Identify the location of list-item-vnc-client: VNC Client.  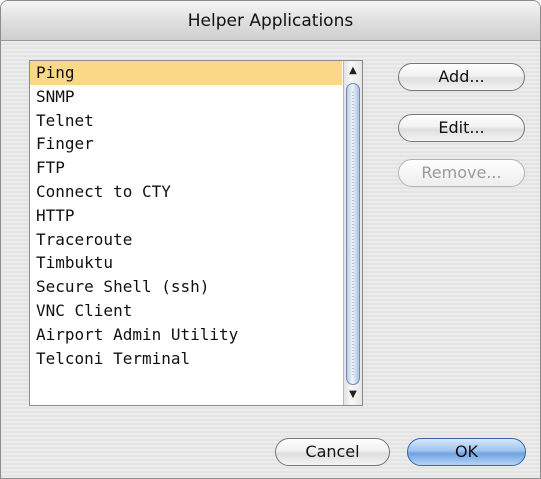
(186, 311).